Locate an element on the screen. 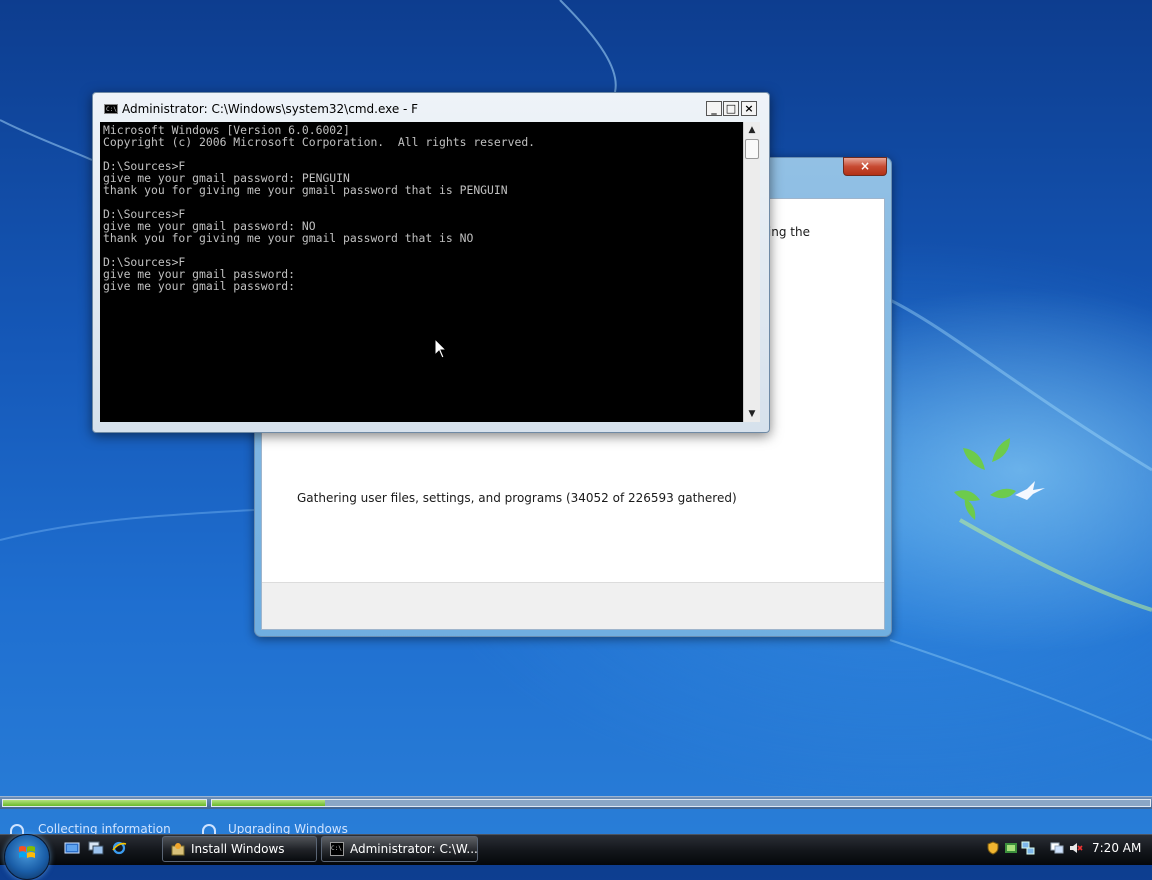 This screenshot has height=880, width=1152. start-button is located at coordinates (27, 857).